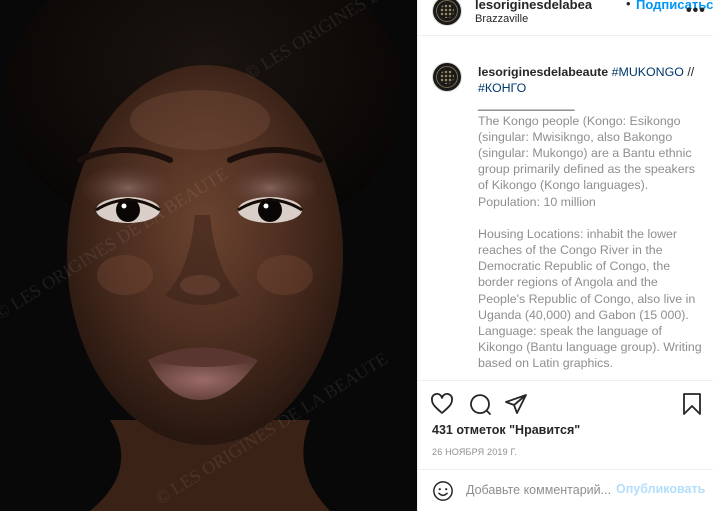 The width and height of the screenshot is (713, 511). Describe the element at coordinates (543, 72) in the screenshot. I see `caption-author: lesoriginesdelabeaute` at that location.